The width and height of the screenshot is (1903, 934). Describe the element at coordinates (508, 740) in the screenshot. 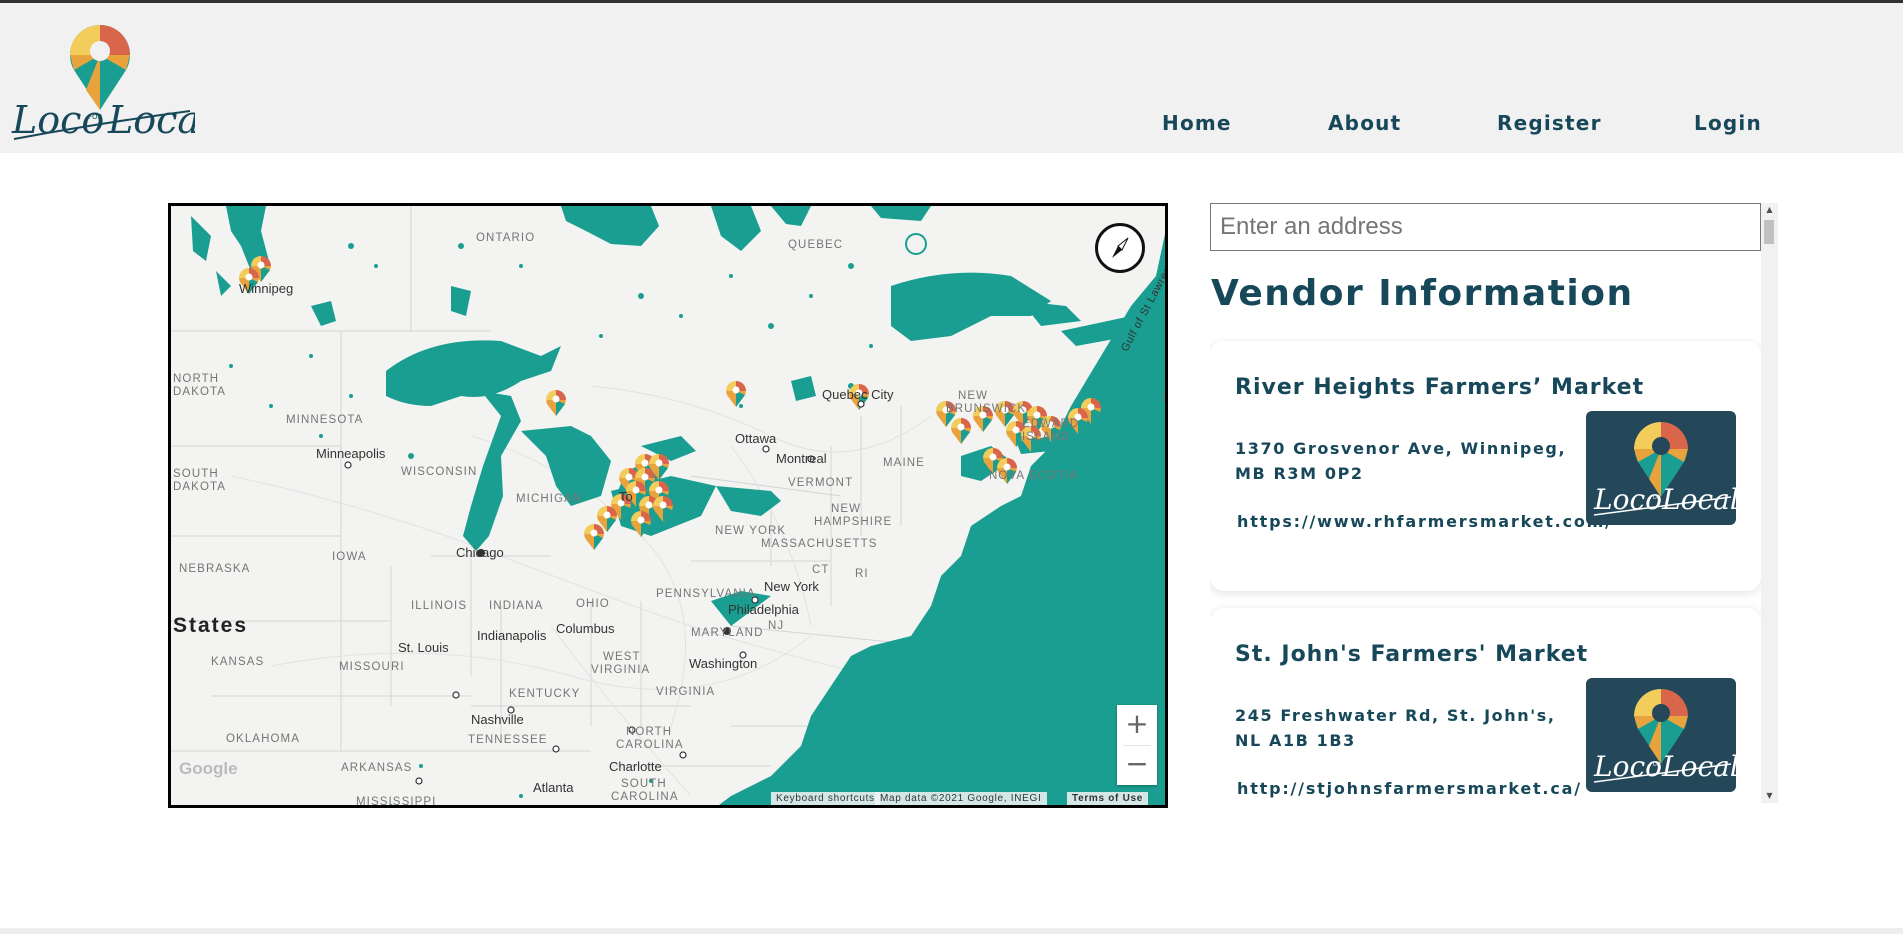

I see `label-tennessee: TENNESSEE` at that location.